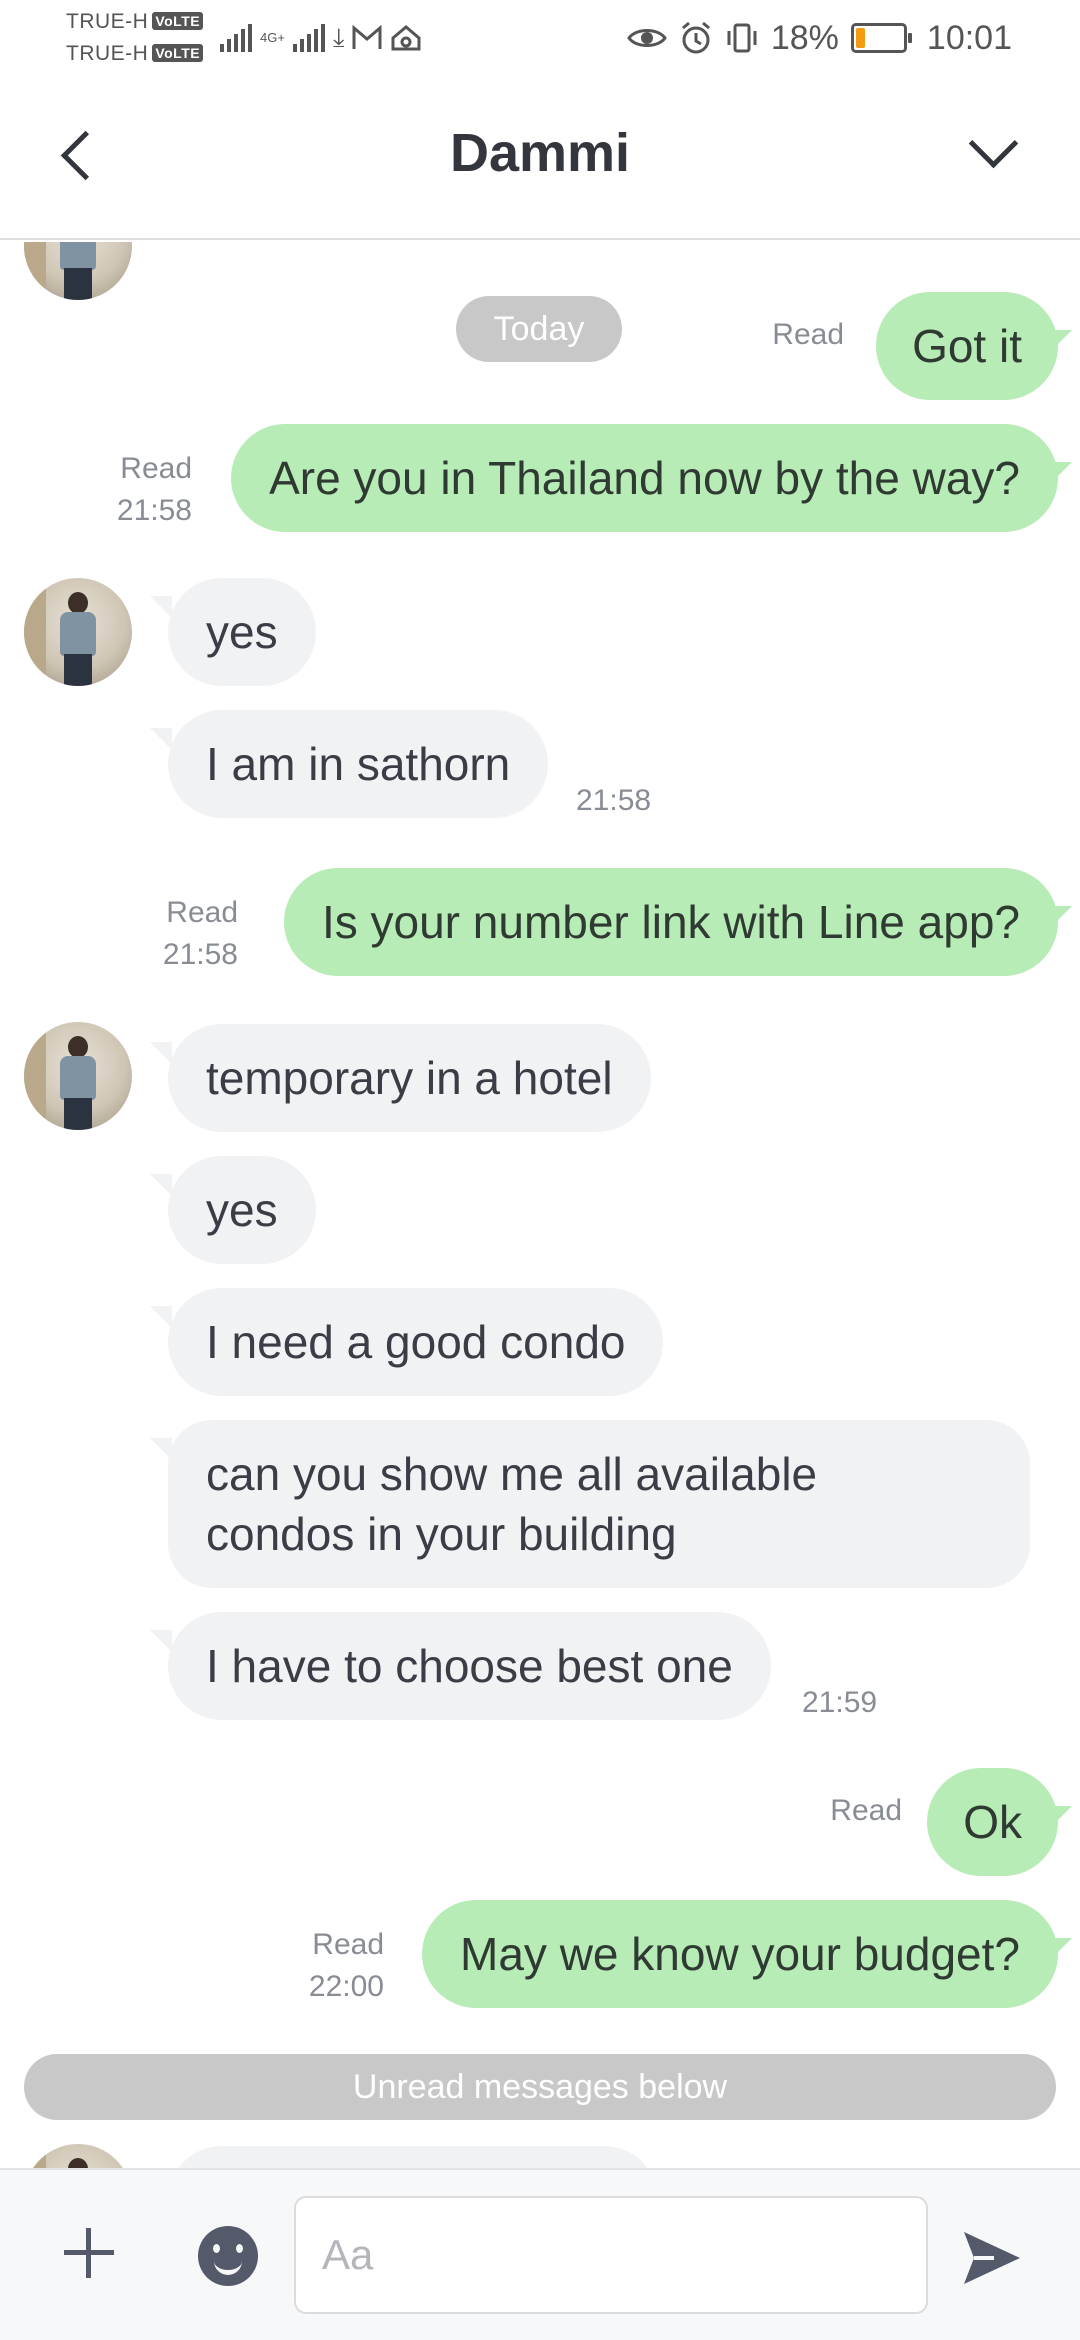 The height and width of the screenshot is (2340, 1080). Describe the element at coordinates (740, 1954) in the screenshot. I see `outgoing-message: May we know your budget?` at that location.